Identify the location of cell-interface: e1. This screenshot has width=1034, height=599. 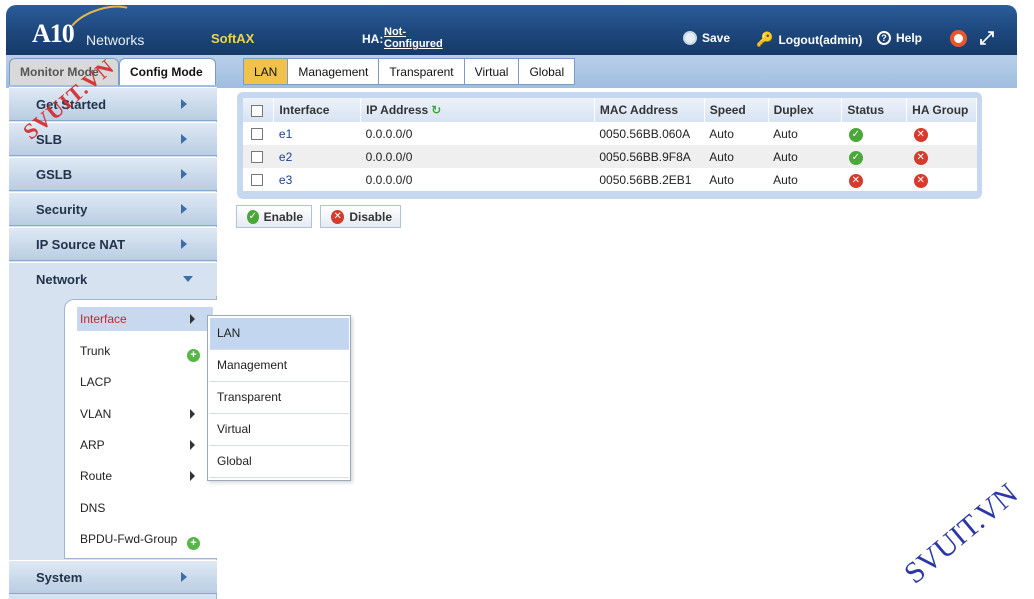
(317, 133).